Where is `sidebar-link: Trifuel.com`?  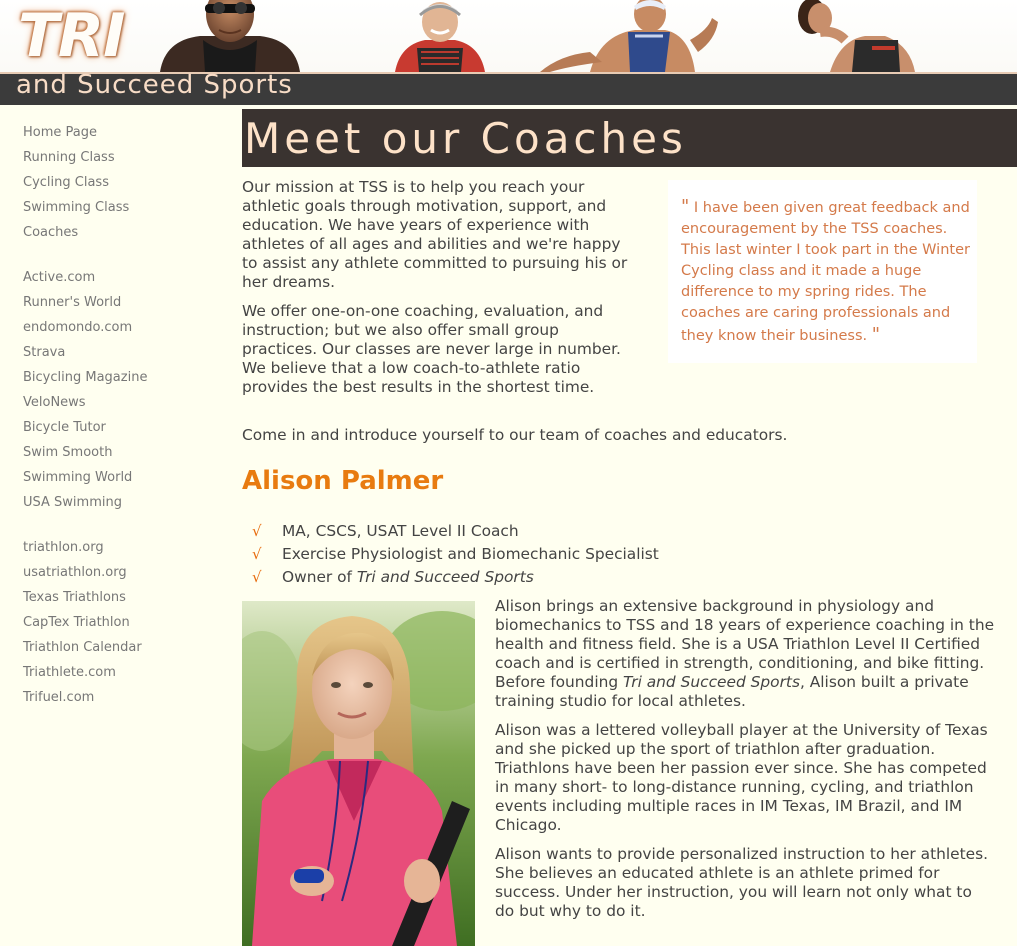 sidebar-link: Trifuel.com is located at coordinates (58, 697).